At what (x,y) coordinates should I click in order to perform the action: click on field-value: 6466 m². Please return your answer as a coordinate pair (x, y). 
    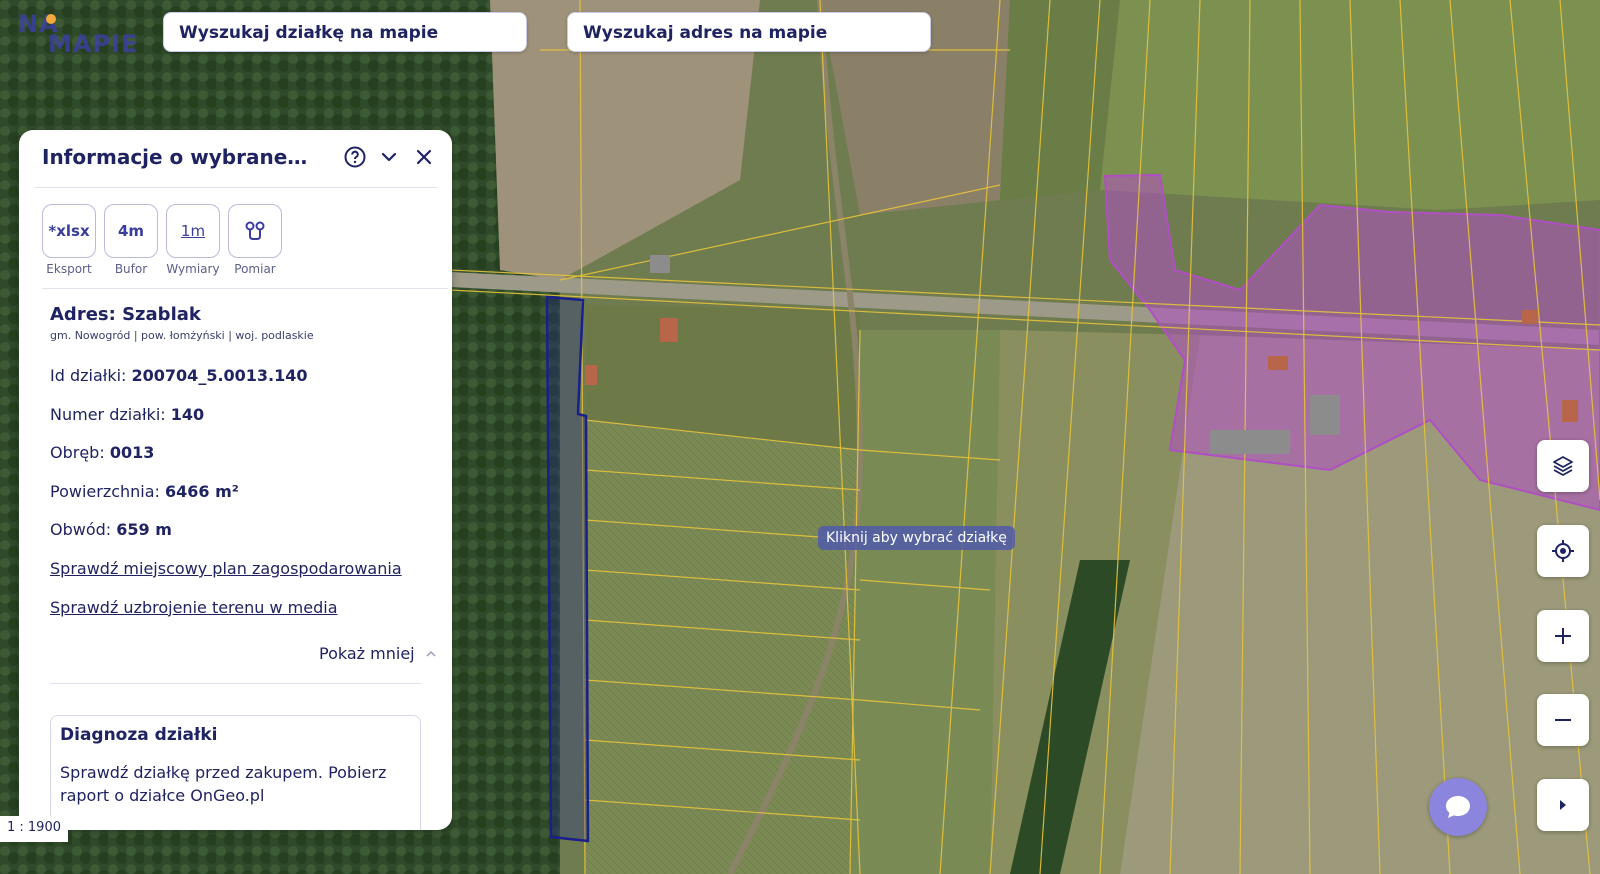
    Looking at the image, I should click on (202, 491).